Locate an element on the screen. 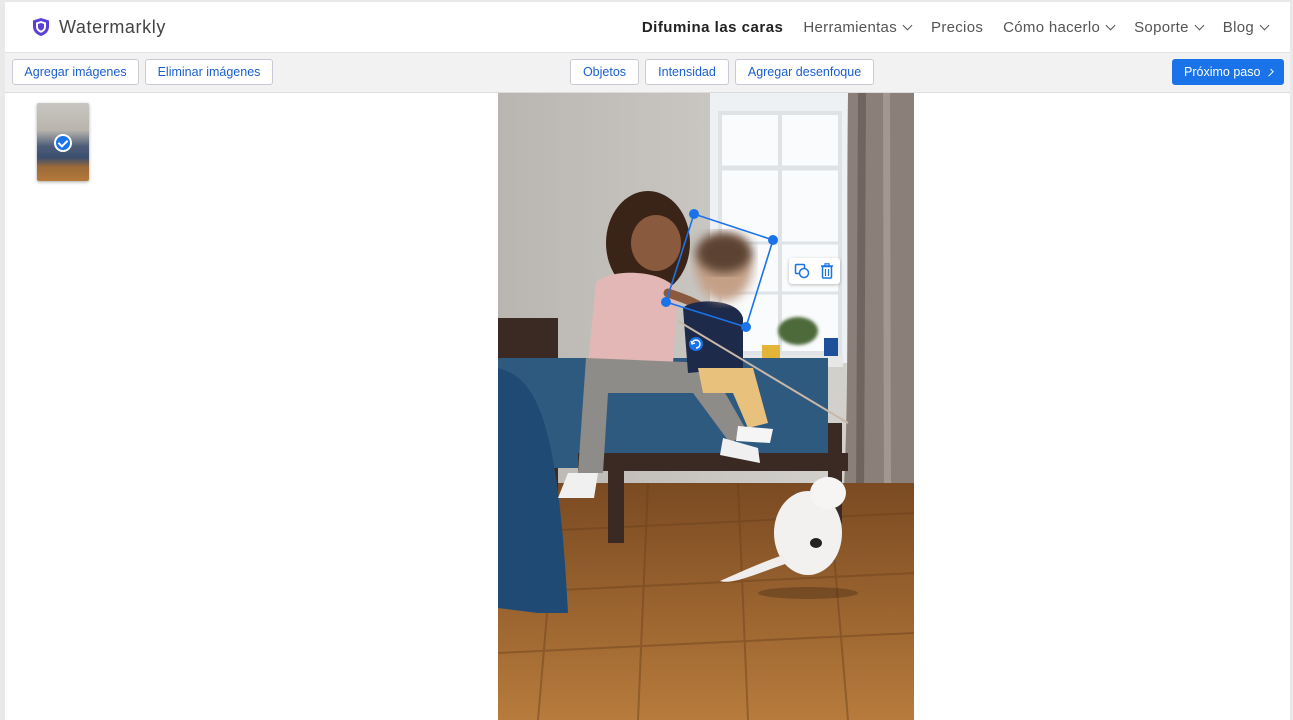 This screenshot has height=720, width=1293. remove-images-button: Eliminar imágenes is located at coordinates (209, 72).